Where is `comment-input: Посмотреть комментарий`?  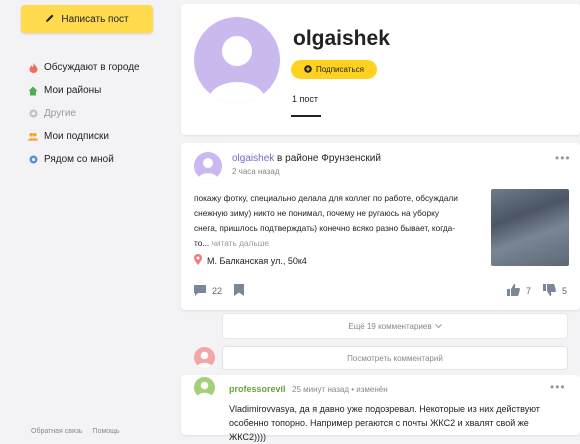 comment-input: Посмотреть комментарий is located at coordinates (395, 358).